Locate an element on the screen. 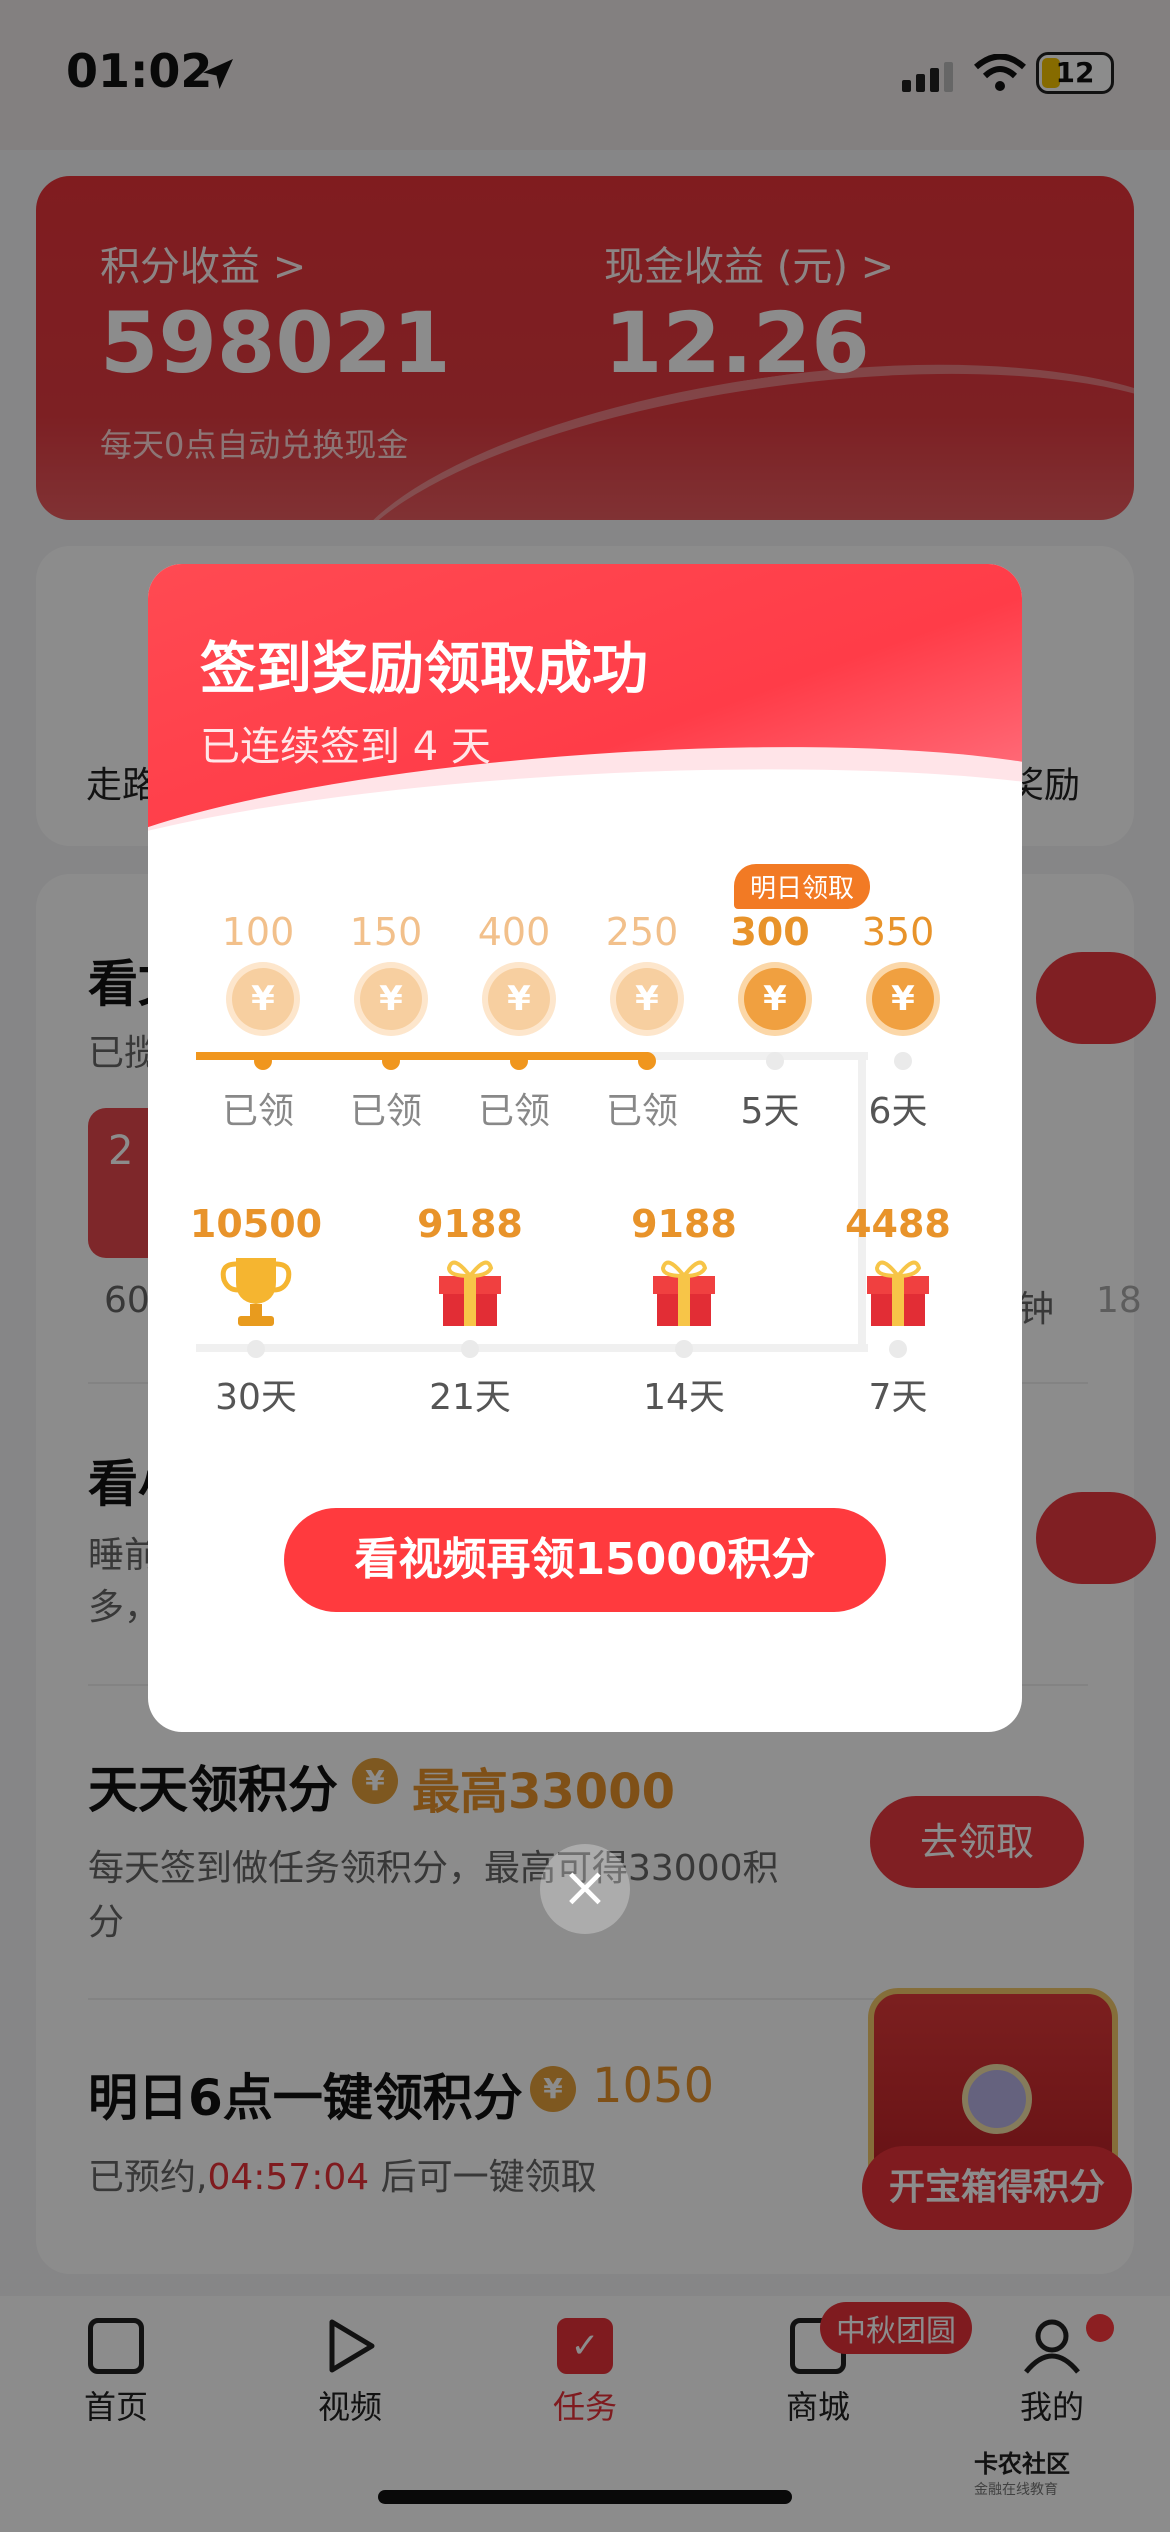  day6-status: 6天 is located at coordinates (898, 1111).